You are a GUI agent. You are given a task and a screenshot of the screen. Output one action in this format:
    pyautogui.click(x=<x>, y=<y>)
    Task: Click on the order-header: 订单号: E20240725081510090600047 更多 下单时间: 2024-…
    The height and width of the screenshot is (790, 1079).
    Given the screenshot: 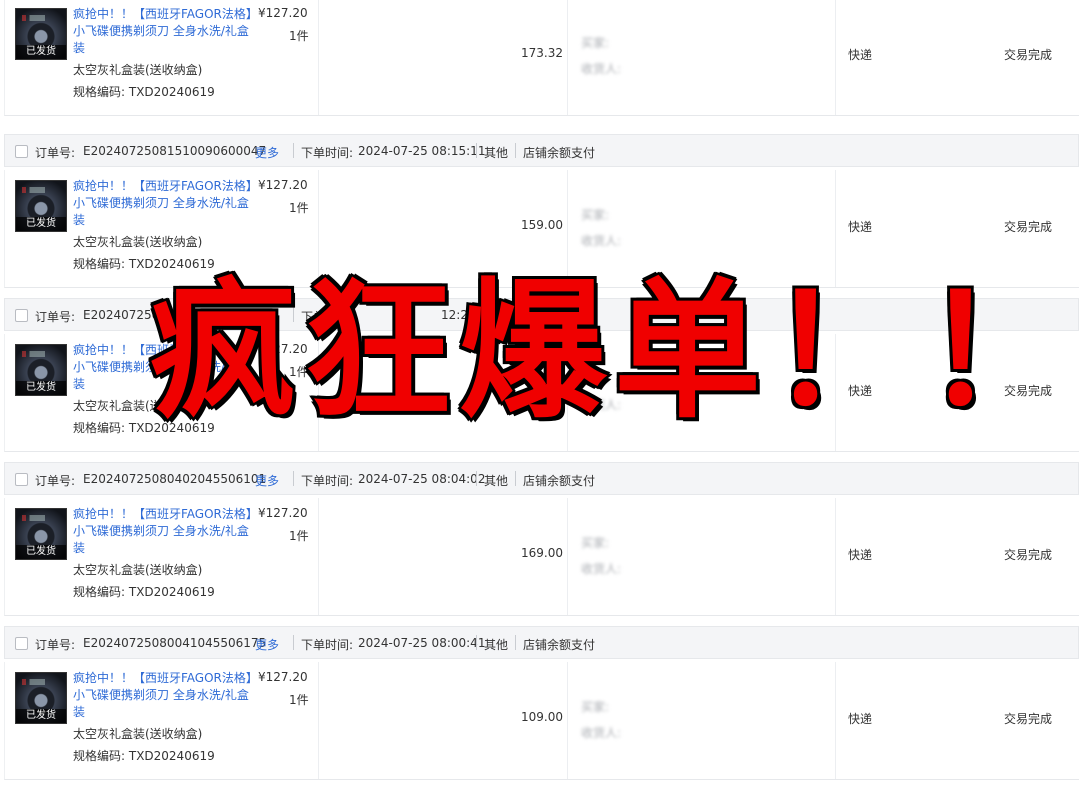 What is the action you would take?
    pyautogui.click(x=541, y=150)
    